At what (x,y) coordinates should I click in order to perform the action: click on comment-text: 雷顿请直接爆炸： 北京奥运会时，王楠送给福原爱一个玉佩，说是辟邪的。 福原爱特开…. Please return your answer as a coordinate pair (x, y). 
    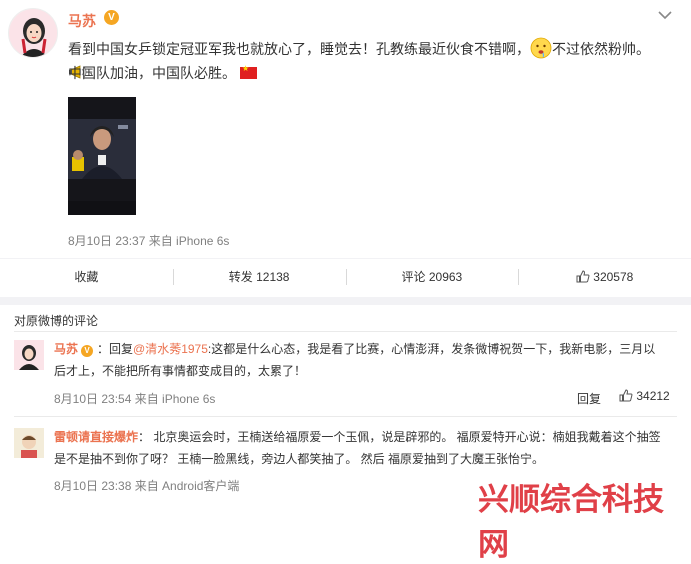
    Looking at the image, I should click on (359, 448).